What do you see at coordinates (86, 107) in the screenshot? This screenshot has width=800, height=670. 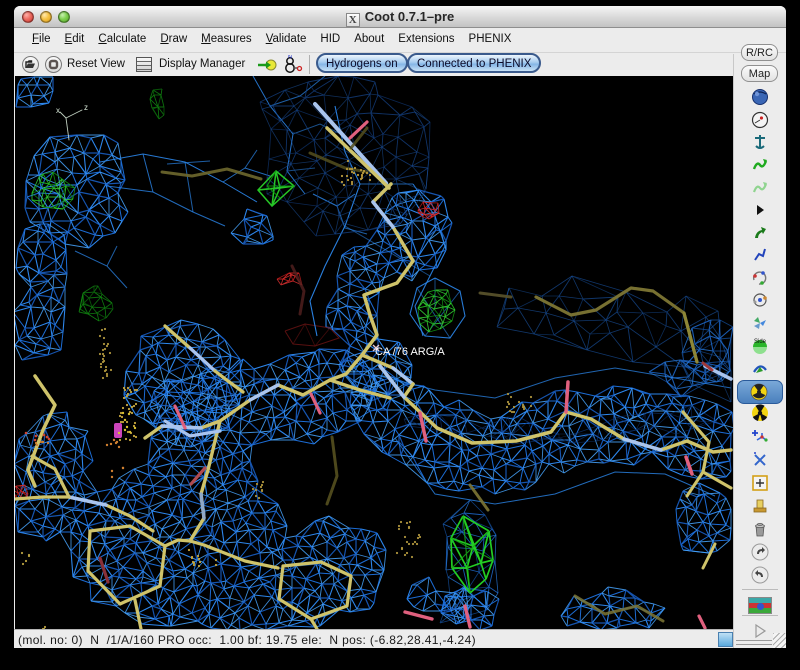 I see `svg-text: z` at bounding box center [86, 107].